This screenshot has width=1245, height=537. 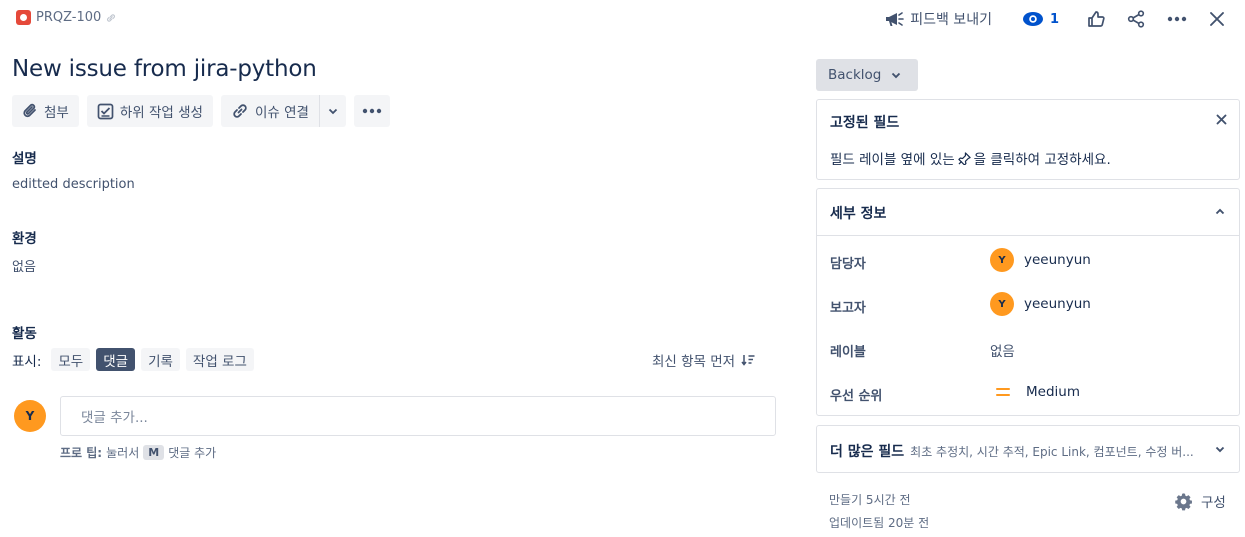 I want to click on activity-filter: 표시: 모두 댓글 기록 작업 로그, so click(x=133, y=359).